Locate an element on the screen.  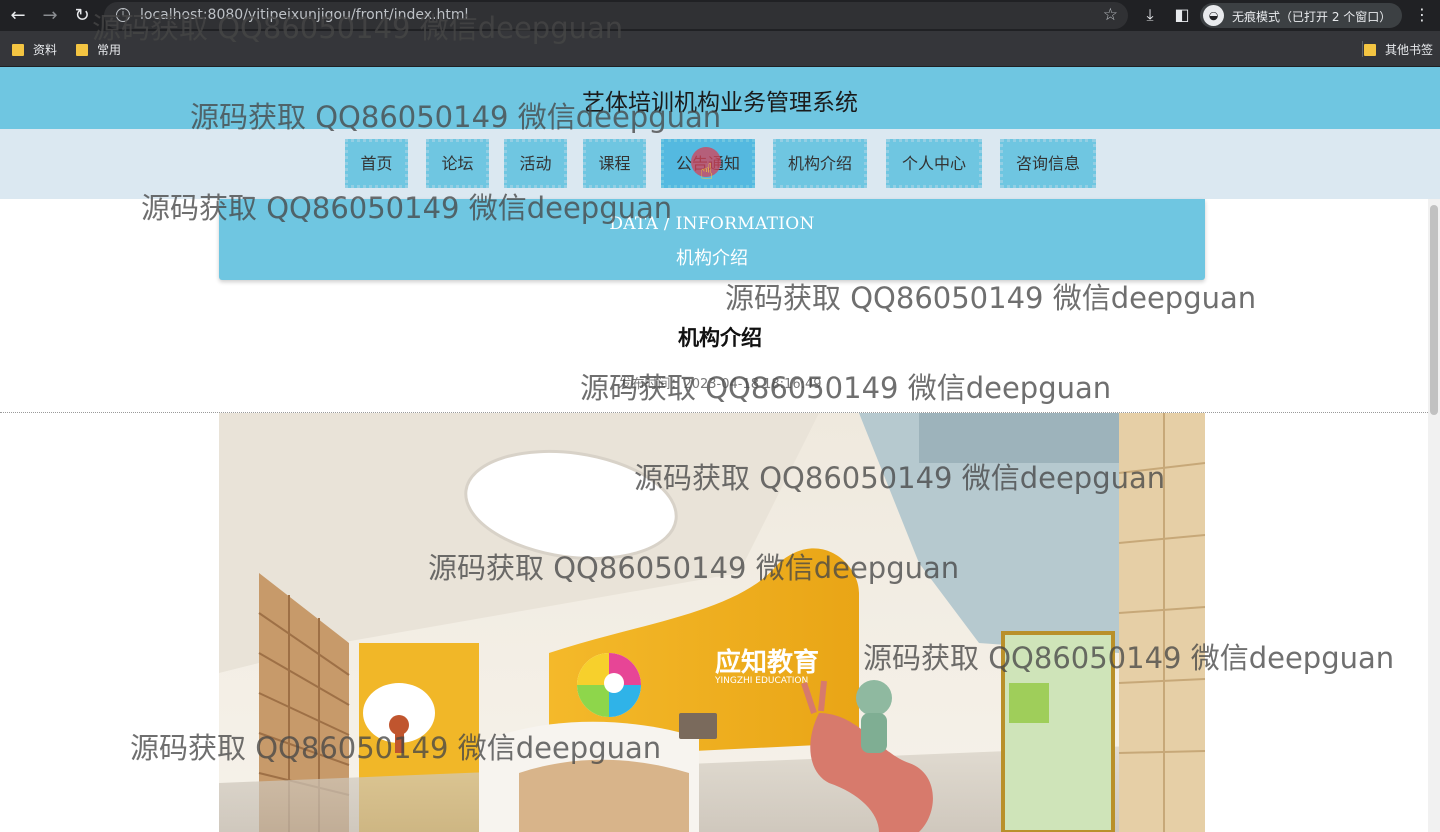
menu-kebab-icon: ⋮ is located at coordinates (1422, 15).